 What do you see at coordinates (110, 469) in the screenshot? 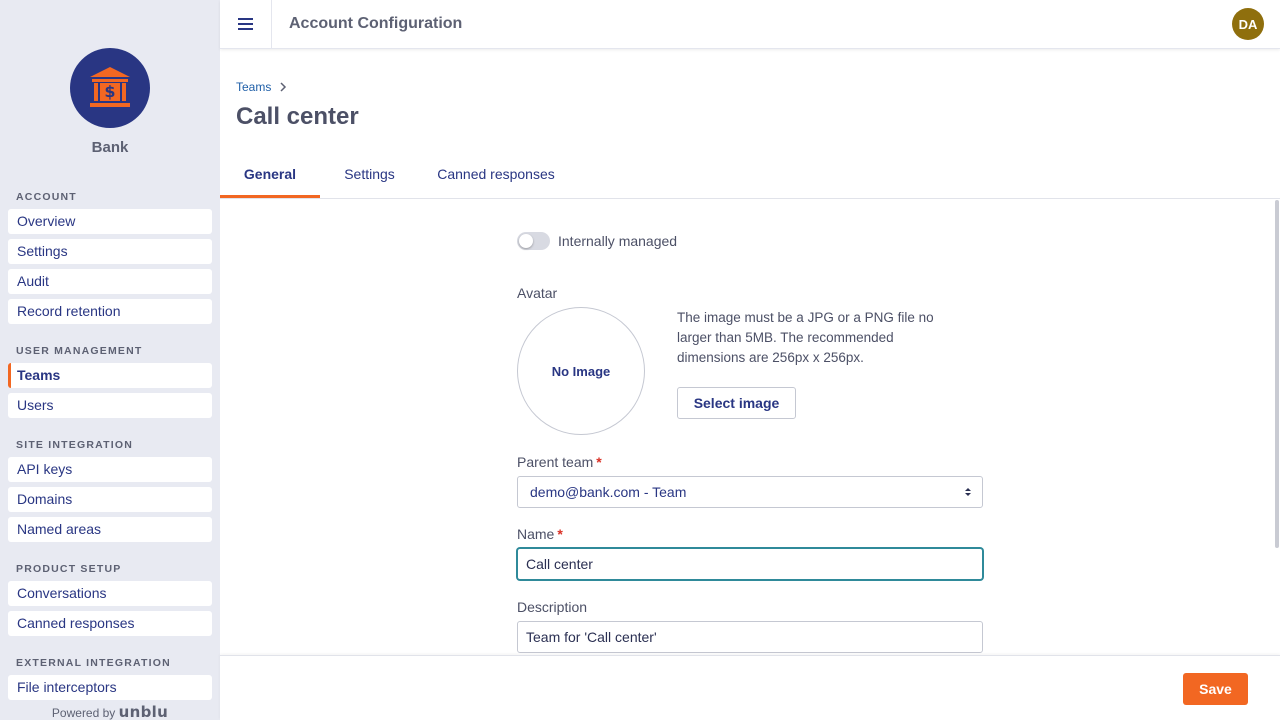
I see `sidebar-item-api-keys: API keys` at bounding box center [110, 469].